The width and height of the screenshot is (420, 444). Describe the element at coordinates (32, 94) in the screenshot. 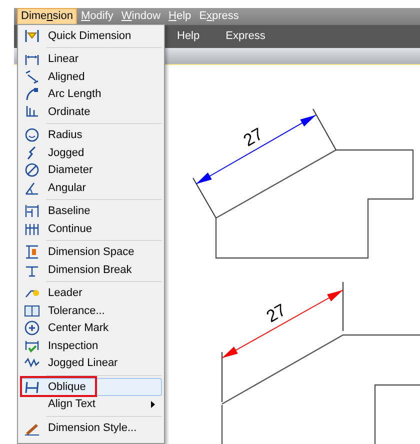

I see `arc-dimension-icon` at that location.